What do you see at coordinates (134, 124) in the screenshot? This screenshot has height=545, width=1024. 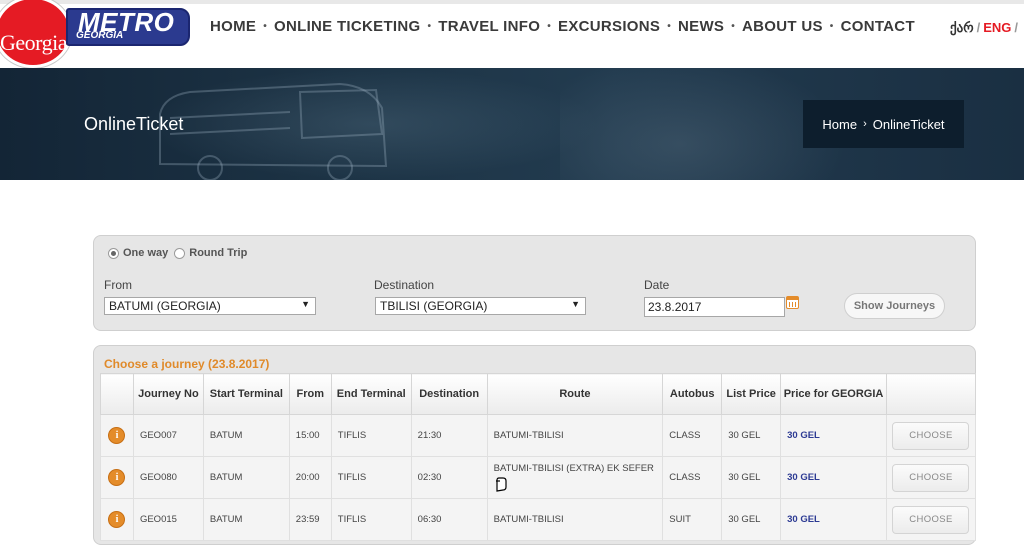 I see `page-title: OnlineTicket` at bounding box center [134, 124].